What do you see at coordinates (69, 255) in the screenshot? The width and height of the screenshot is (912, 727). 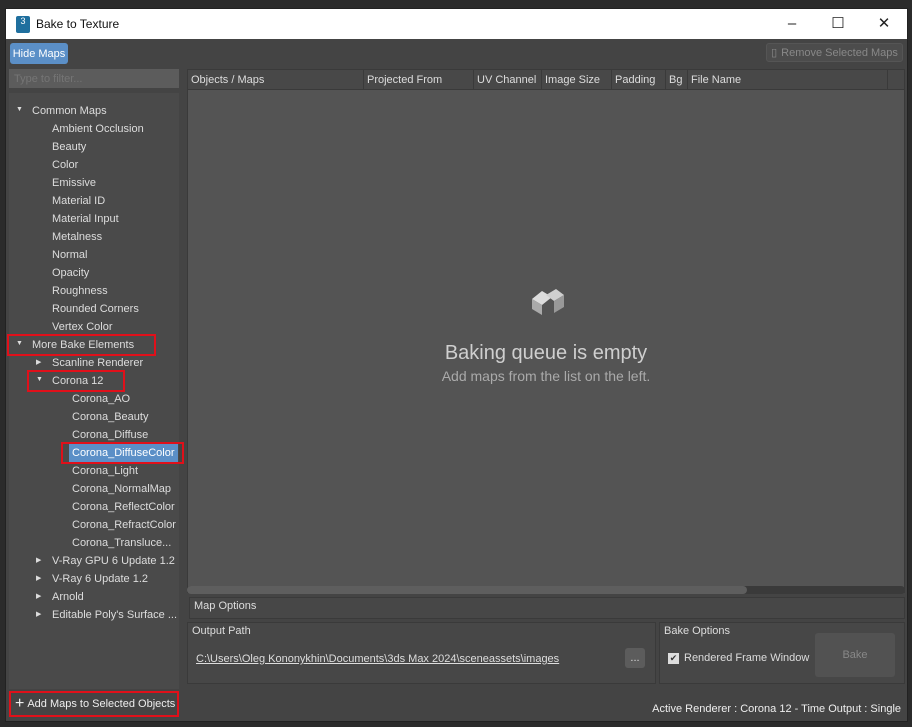 I see `tree-item: Normal` at bounding box center [69, 255].